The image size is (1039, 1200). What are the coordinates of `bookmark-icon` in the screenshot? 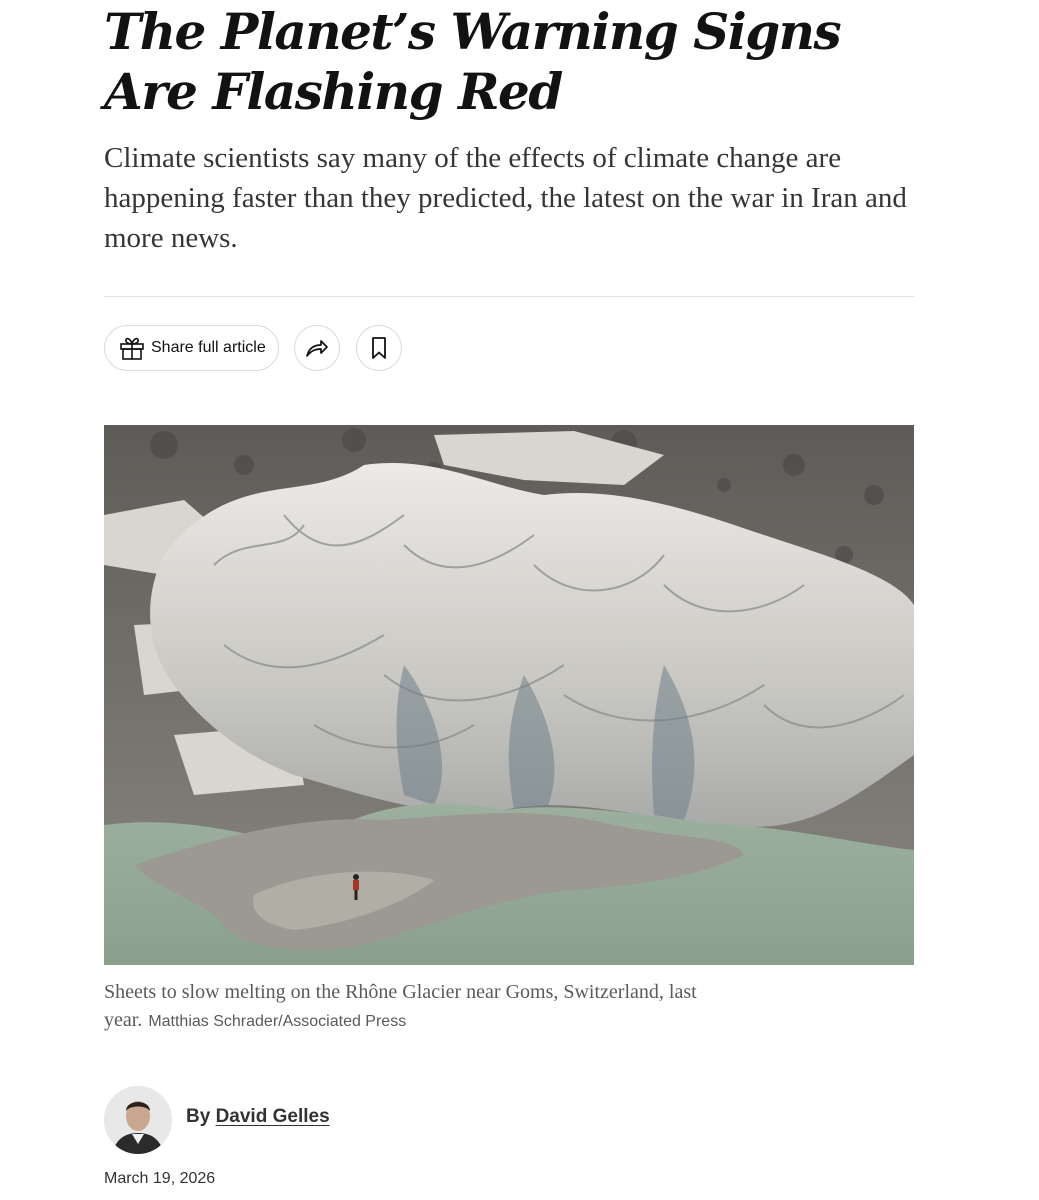 It's located at (379, 348).